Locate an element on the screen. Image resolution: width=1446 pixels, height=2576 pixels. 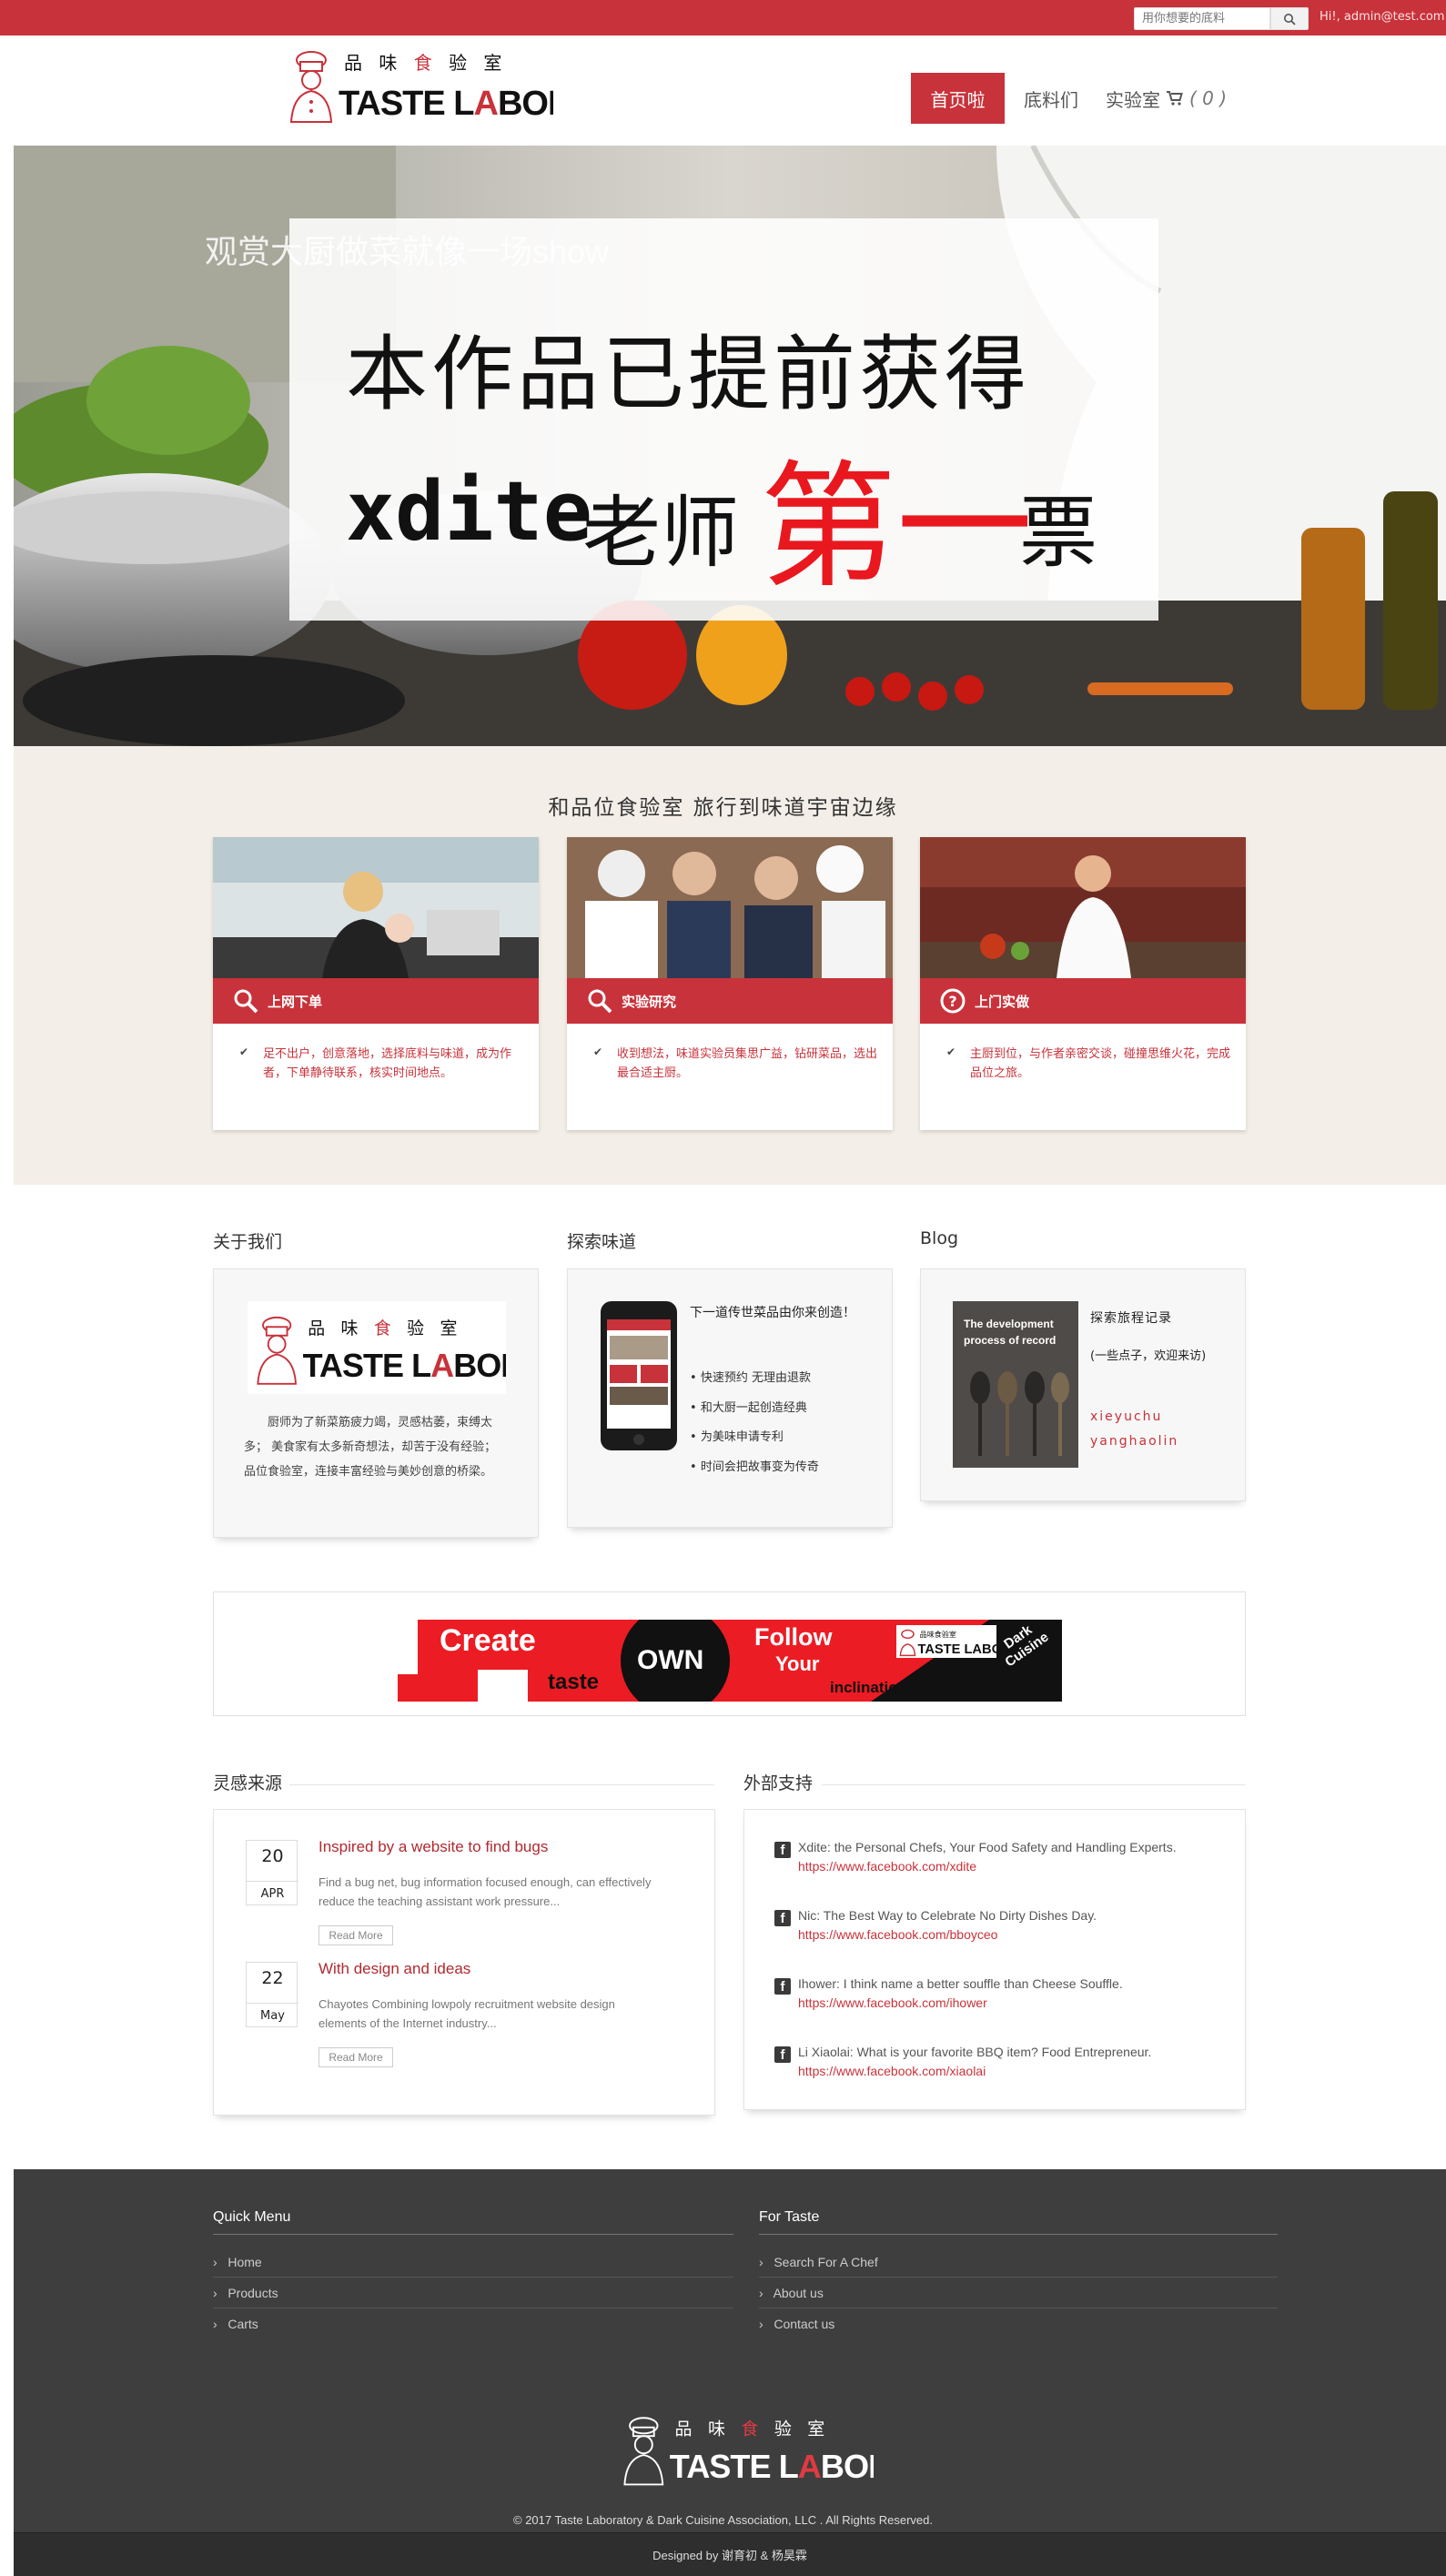
date-badge: 20 APR is located at coordinates (272, 1873).